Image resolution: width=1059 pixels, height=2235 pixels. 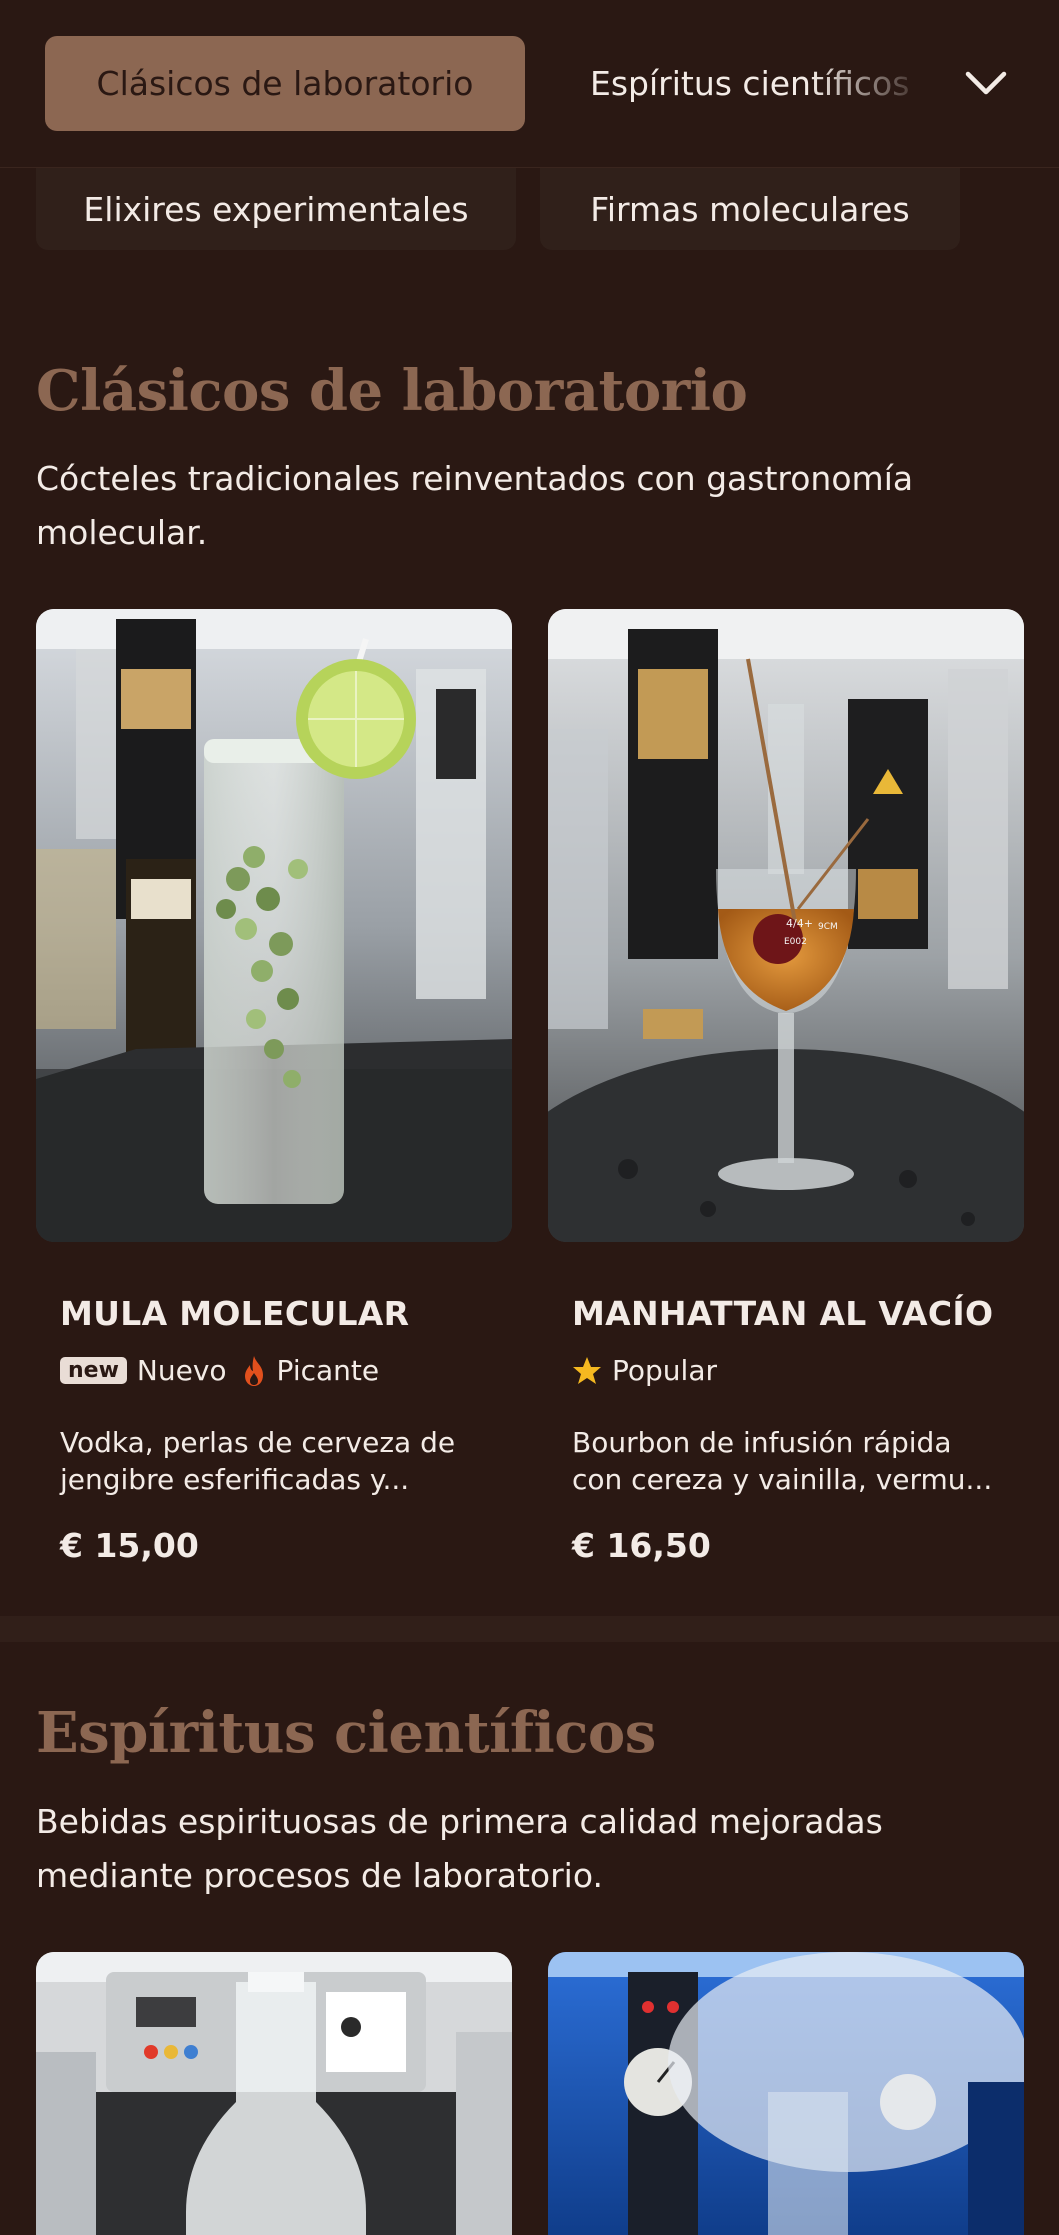 I want to click on chevron-down-icon, so click(x=986, y=83).